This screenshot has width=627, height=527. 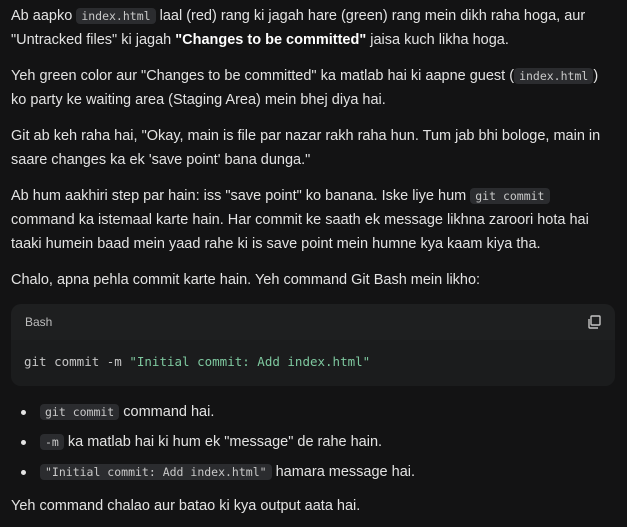 What do you see at coordinates (437, 40) in the screenshot?
I see `text: jaisa kuch likha hoga.` at bounding box center [437, 40].